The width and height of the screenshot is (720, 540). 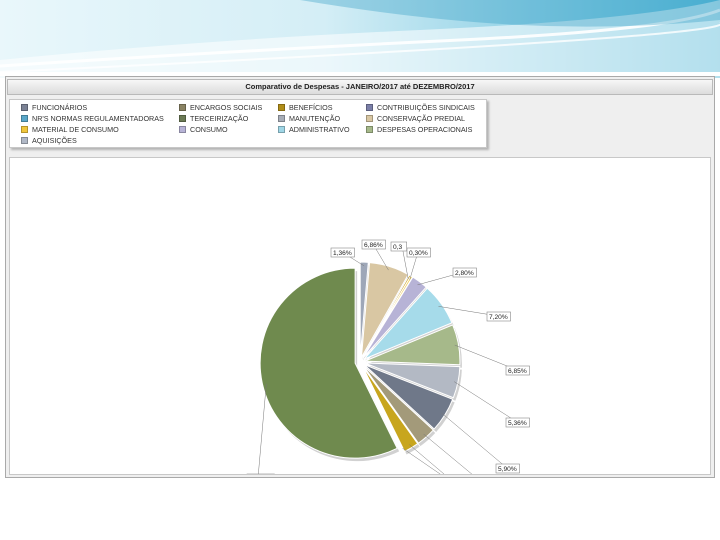 I want to click on legend-label: ADMINISTRATIVO, so click(x=319, y=129).